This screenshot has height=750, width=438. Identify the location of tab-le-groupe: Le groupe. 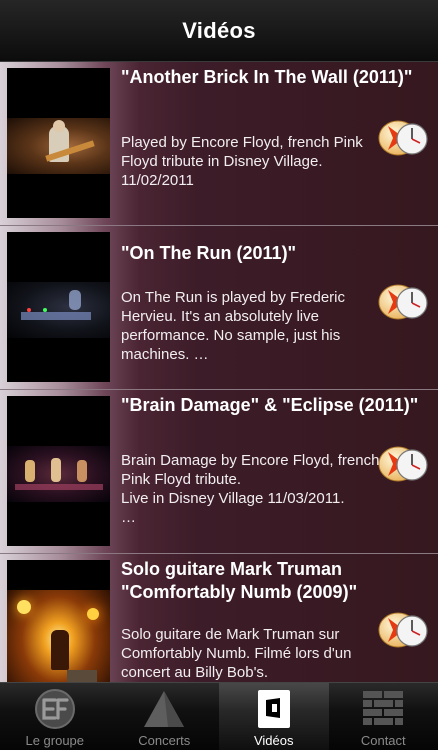
(55, 716).